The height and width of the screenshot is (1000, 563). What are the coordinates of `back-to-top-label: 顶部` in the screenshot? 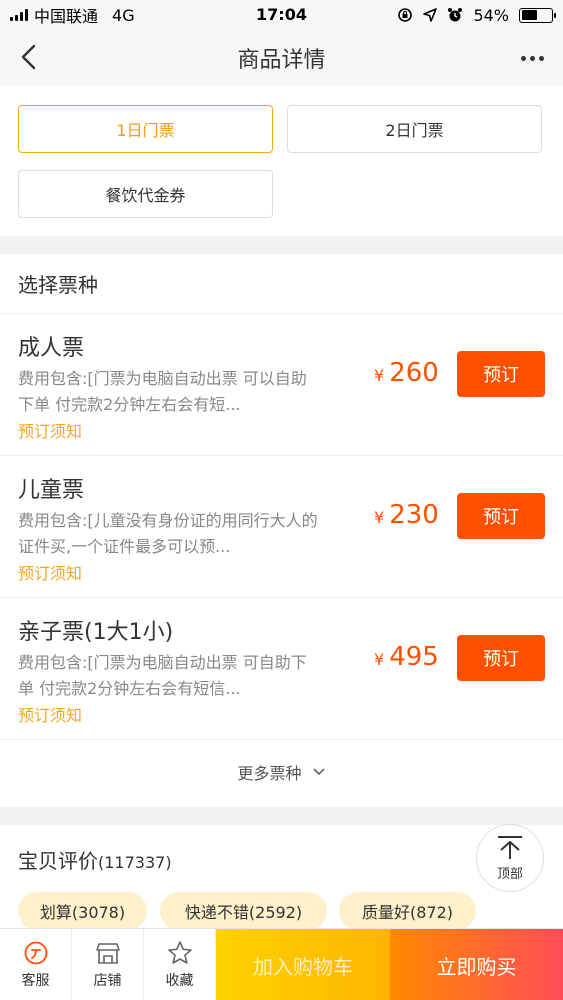 It's located at (509, 874).